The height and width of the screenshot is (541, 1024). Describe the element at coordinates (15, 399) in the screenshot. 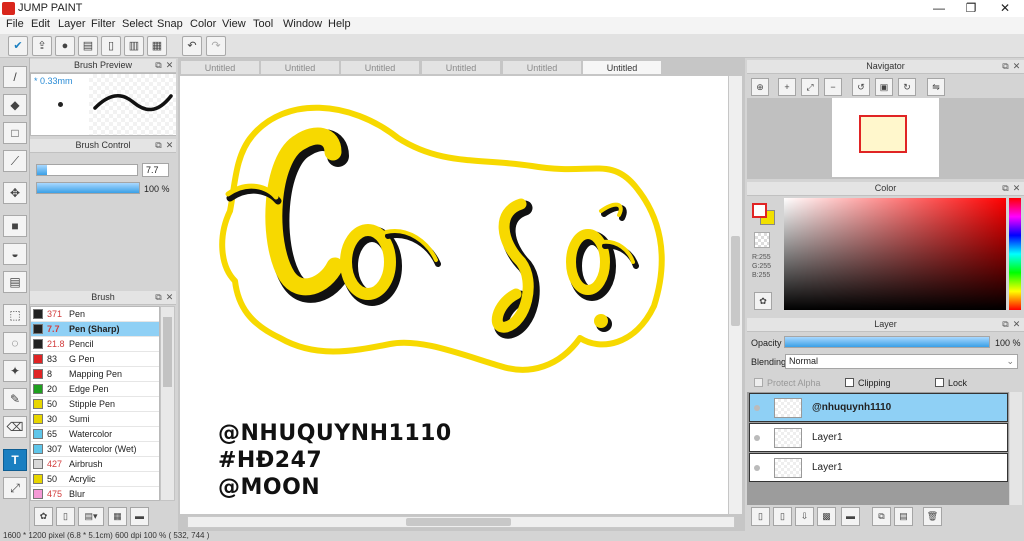

I see `select-pen-tool-icon: ✎` at that location.